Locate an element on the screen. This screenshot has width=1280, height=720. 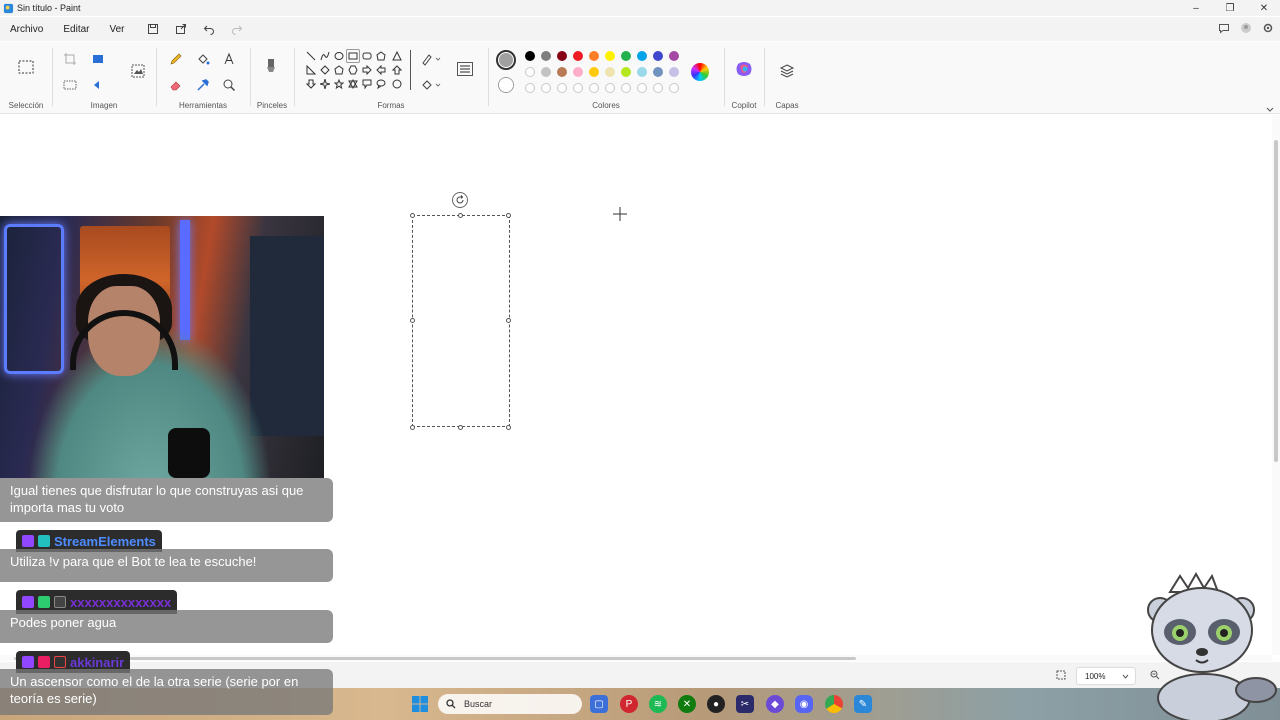
brush-icon is located at coordinates (271, 67).